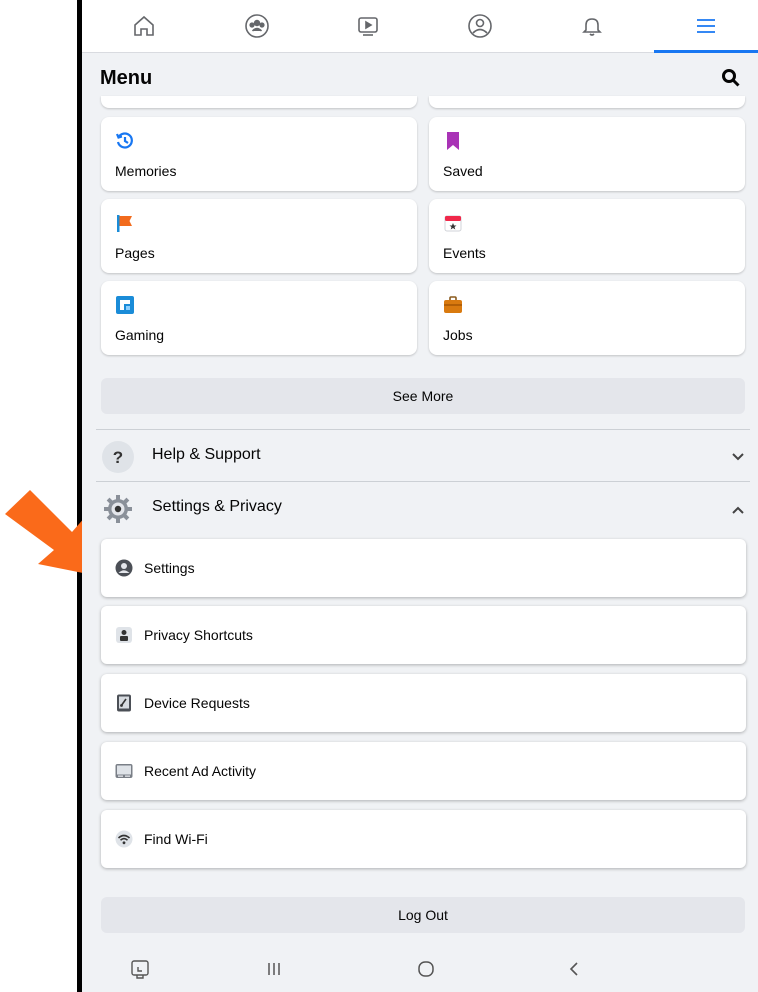  What do you see at coordinates (176, 839) in the screenshot?
I see `find-wifi-label: Find Wi-Fi` at bounding box center [176, 839].